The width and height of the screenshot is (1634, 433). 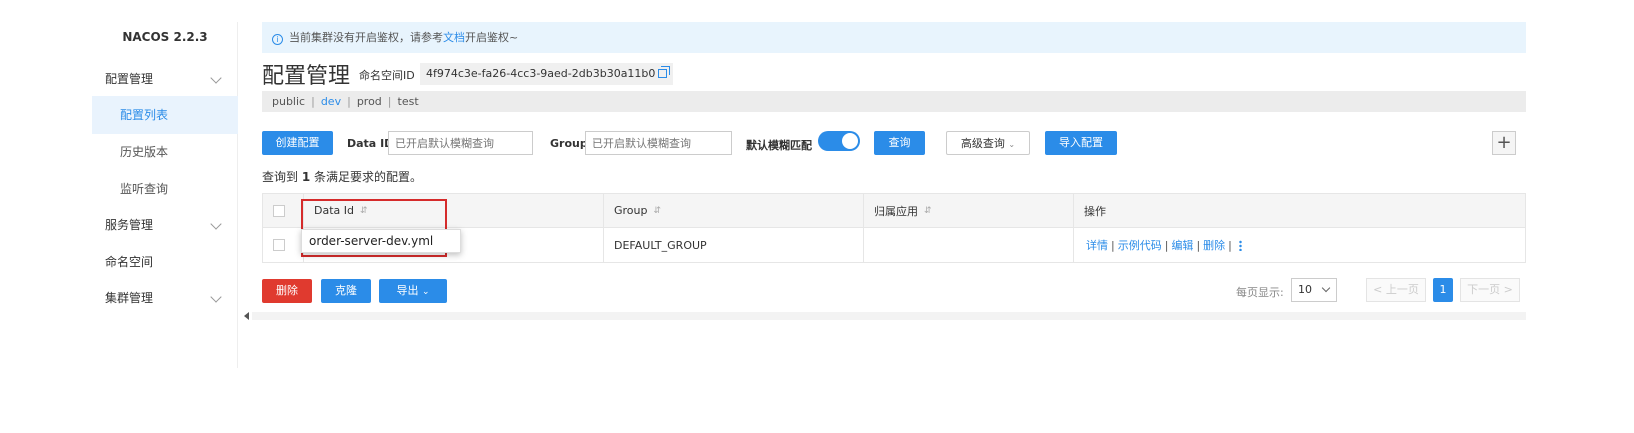 What do you see at coordinates (1260, 292) in the screenshot?
I see `page-size-label: 每页显示:` at bounding box center [1260, 292].